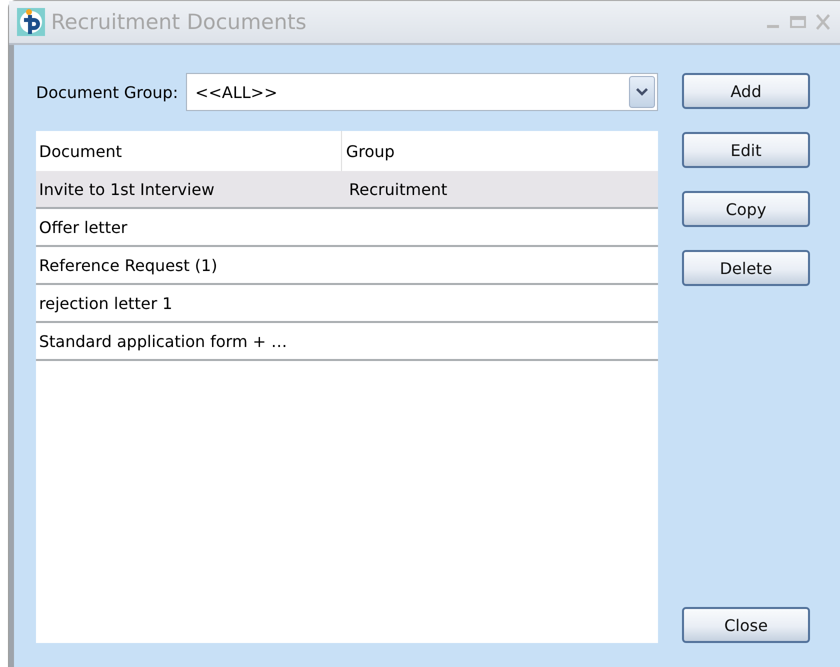 This screenshot has height=667, width=840. Describe the element at coordinates (422, 92) in the screenshot. I see `document-group-dropdown: <<ALL>>` at that location.